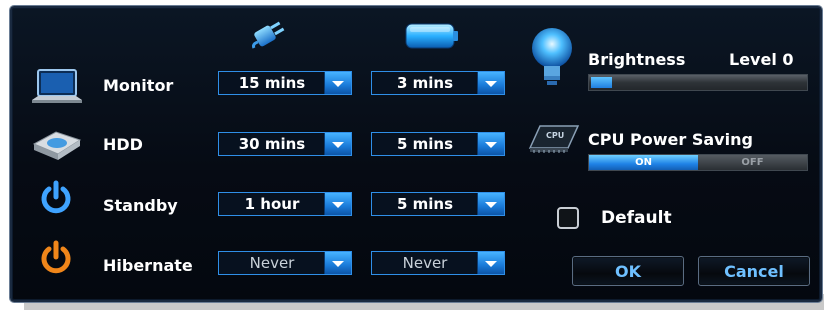  What do you see at coordinates (752, 162) in the screenshot?
I see `toggle-off-option: OFF` at bounding box center [752, 162].